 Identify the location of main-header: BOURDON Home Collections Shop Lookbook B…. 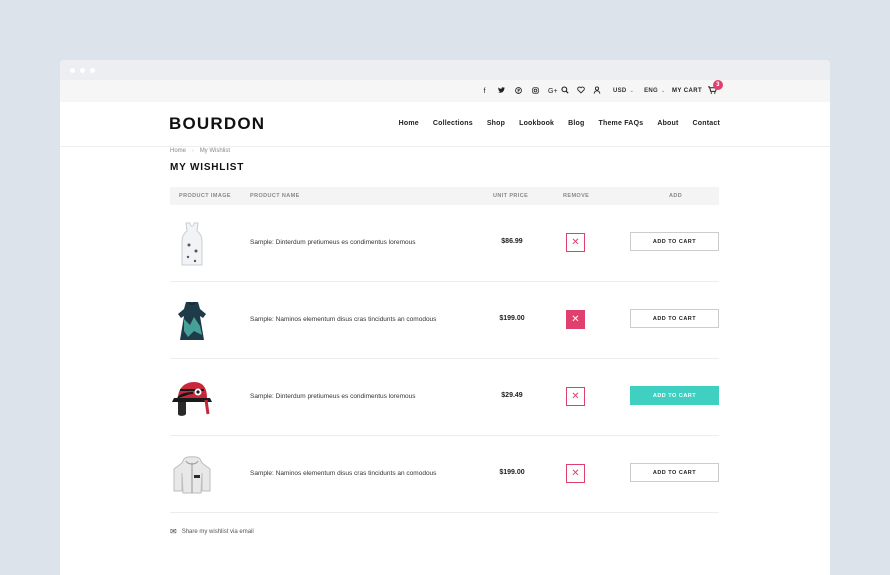
(445, 124).